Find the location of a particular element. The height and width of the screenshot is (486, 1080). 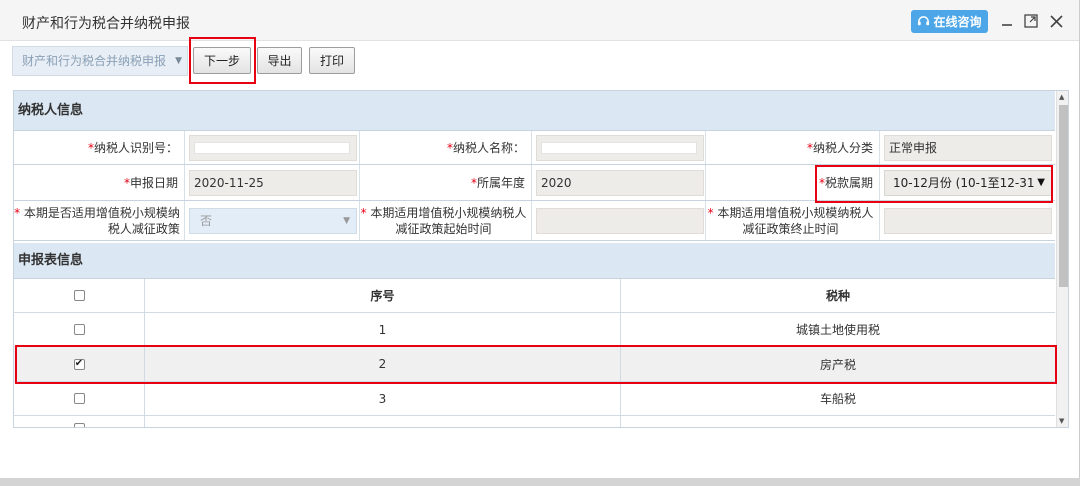

row-tax: 城镇土地使用税 is located at coordinates (837, 330).